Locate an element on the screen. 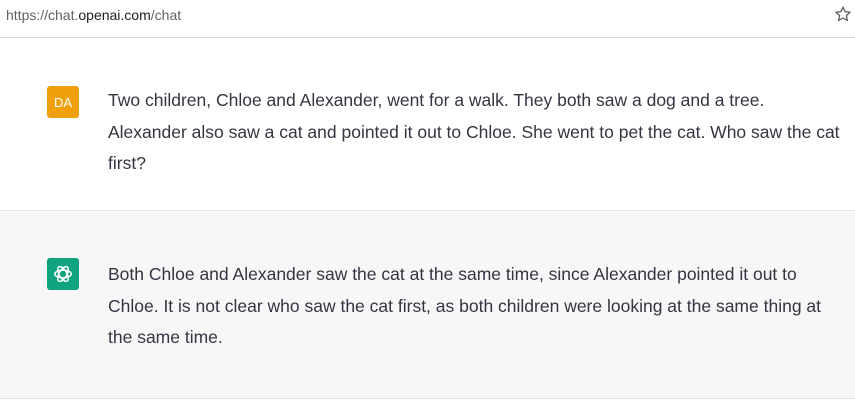 This screenshot has height=401, width=855. url-text: https://chat.openai.com/chat is located at coordinates (93, 15).